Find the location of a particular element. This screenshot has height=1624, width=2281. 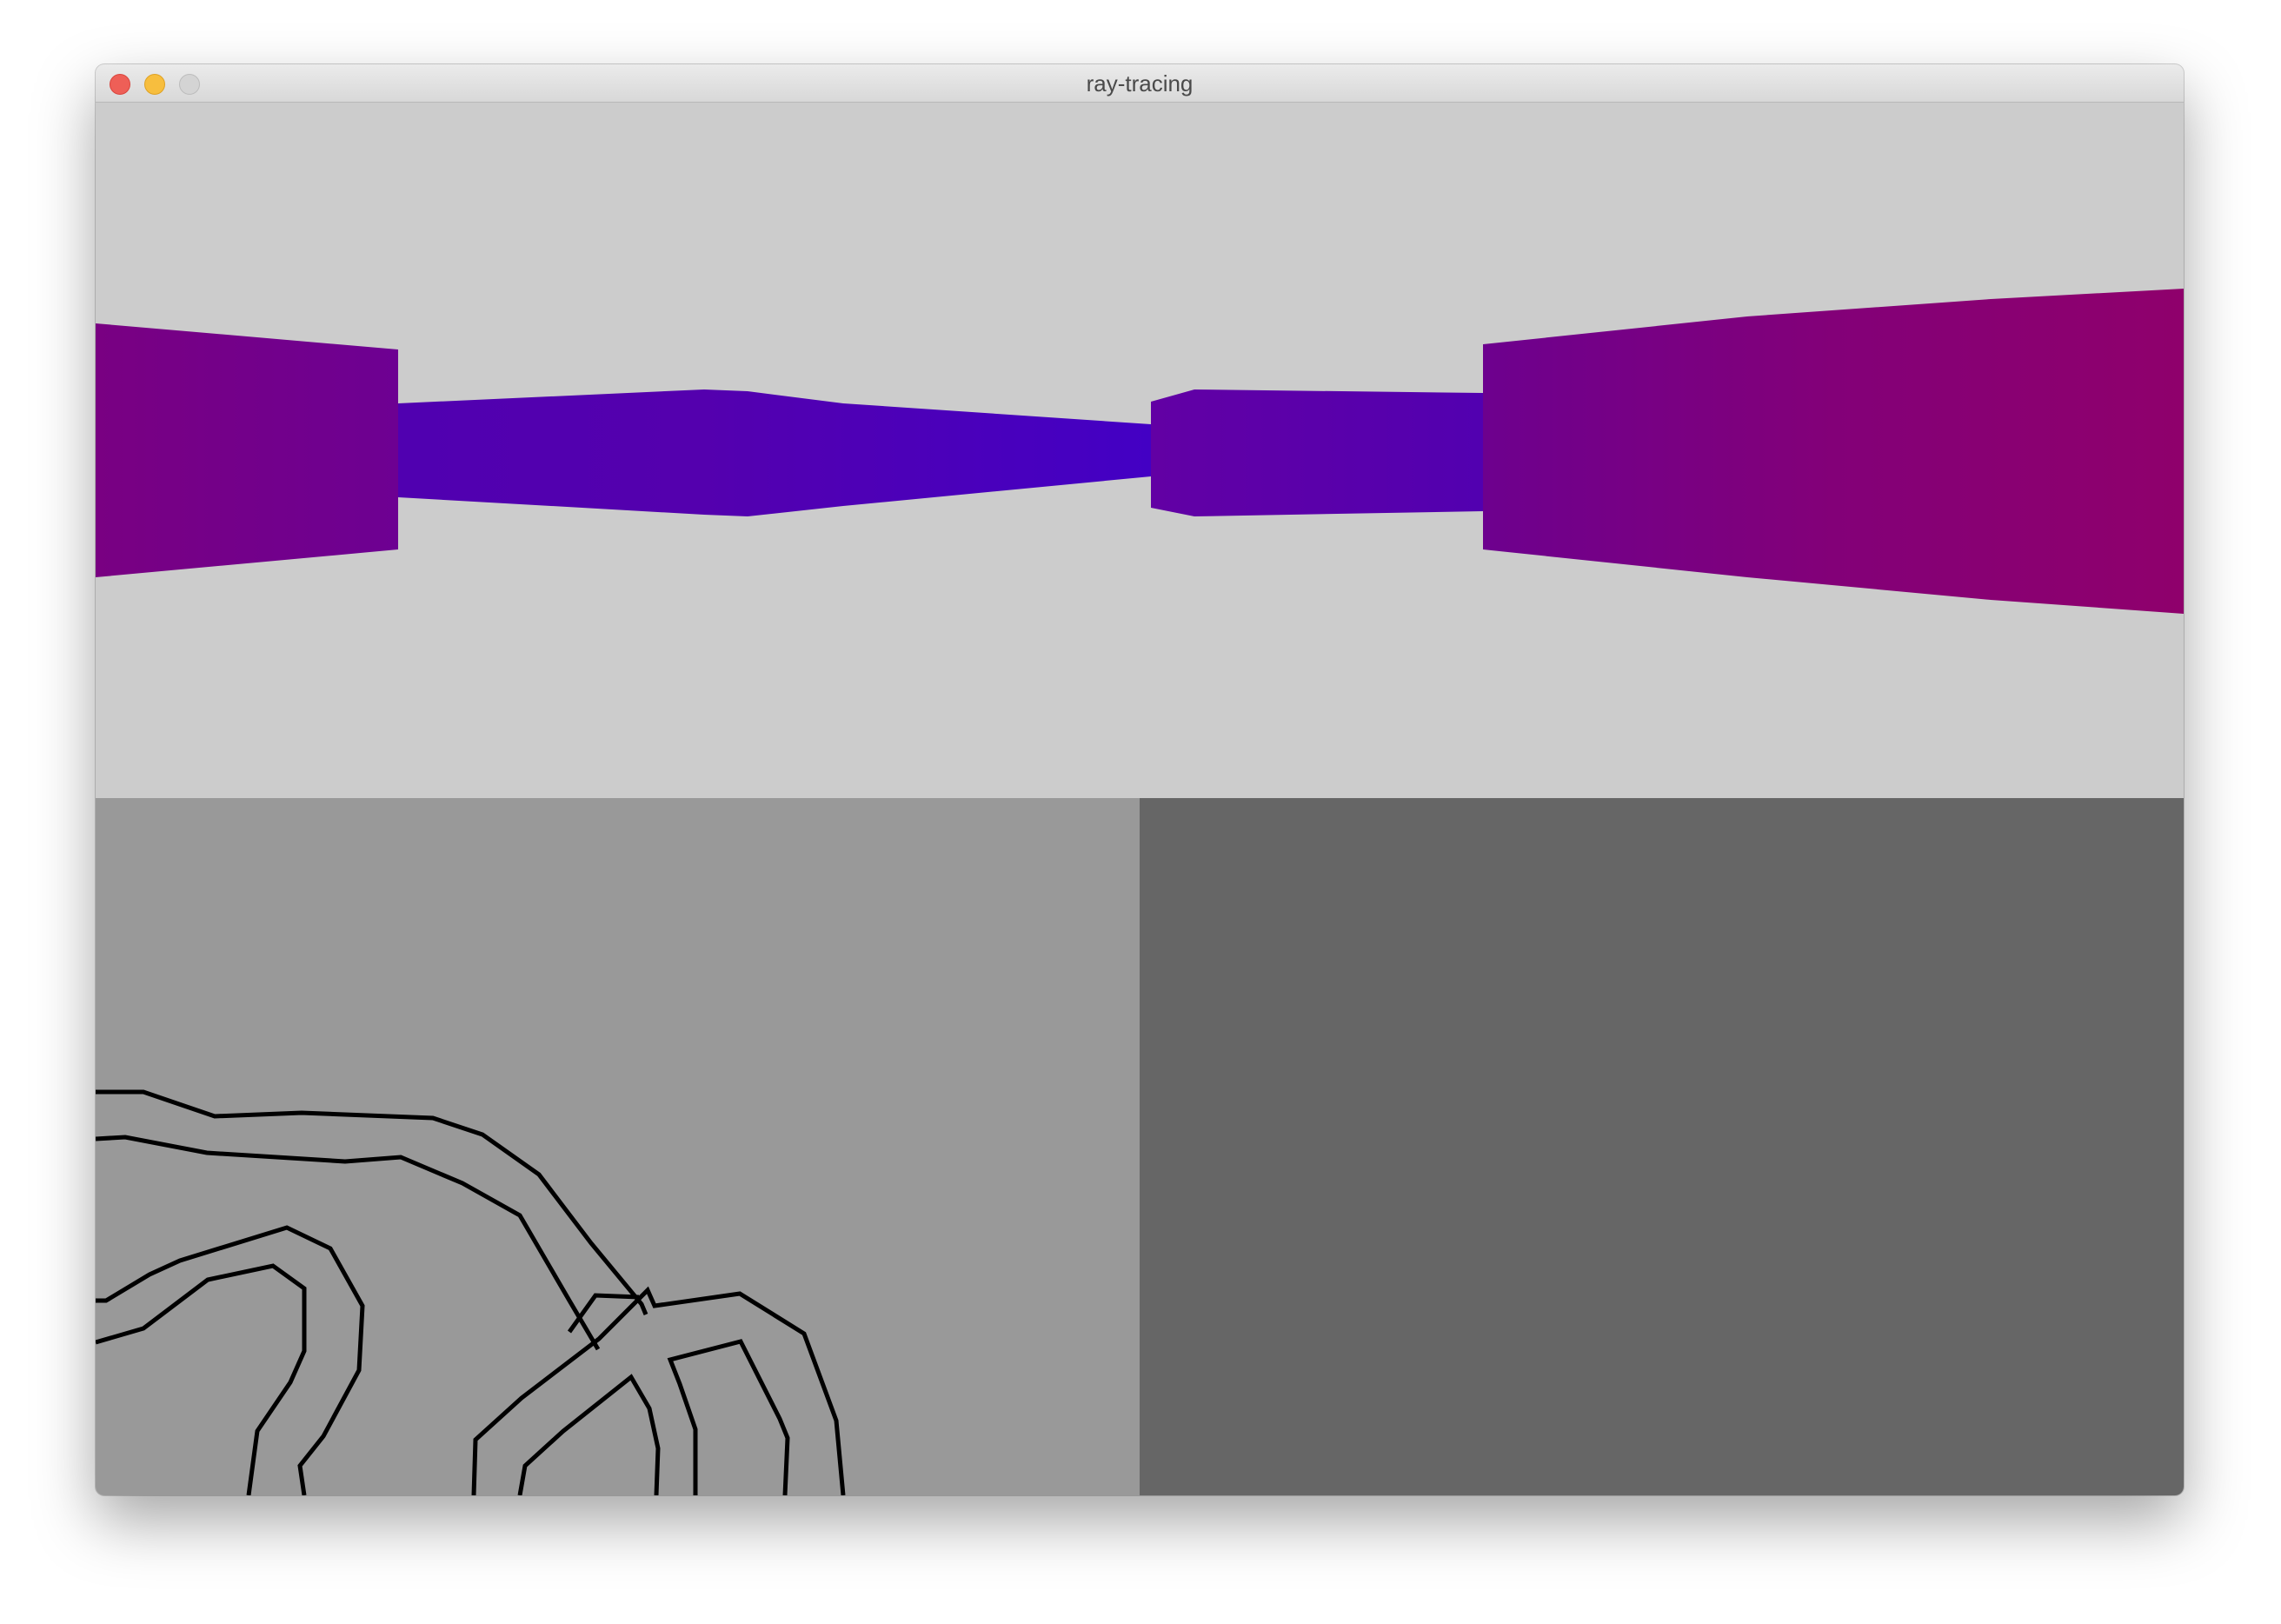

path-outer-top is located at coordinates (372, 1202).